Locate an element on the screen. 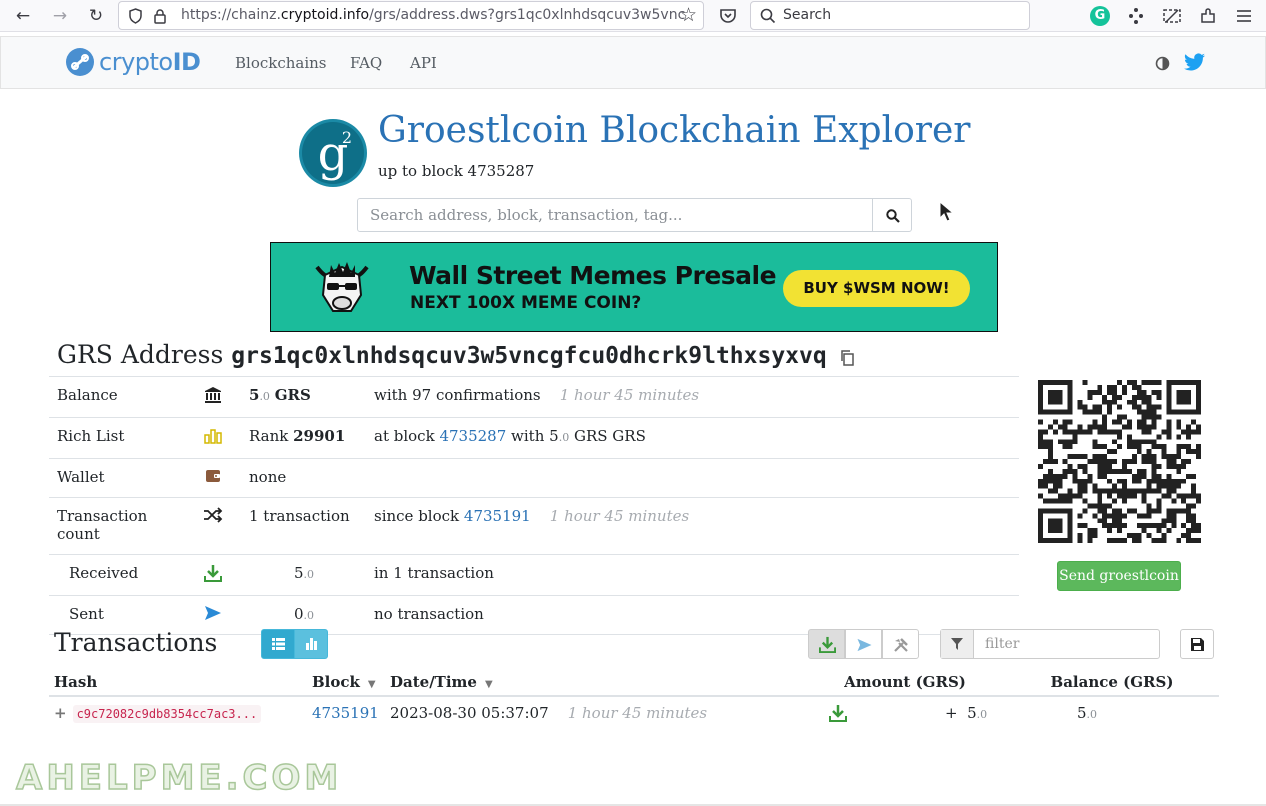 This screenshot has width=1266, height=806. extensions-puzzle-icon is located at coordinates (1208, 16).